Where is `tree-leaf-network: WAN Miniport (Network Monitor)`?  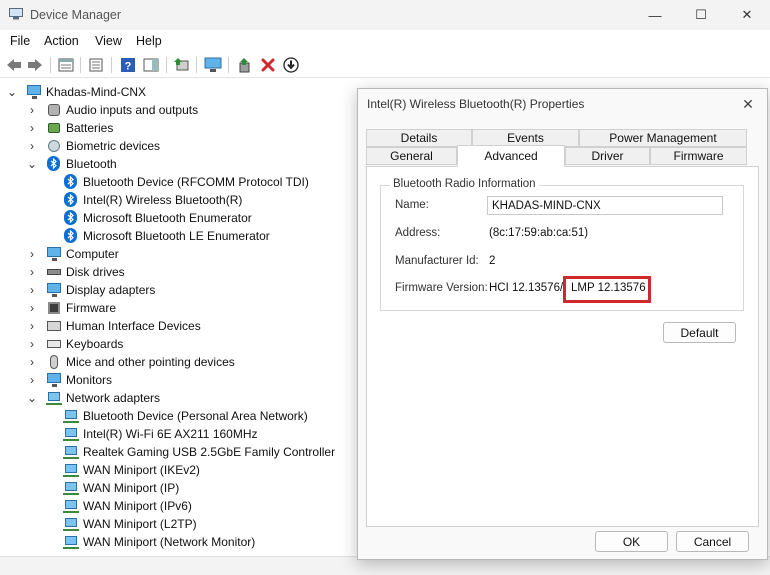
tree-leaf-network: WAN Miniport (Network Monitor) is located at coordinates (159, 542).